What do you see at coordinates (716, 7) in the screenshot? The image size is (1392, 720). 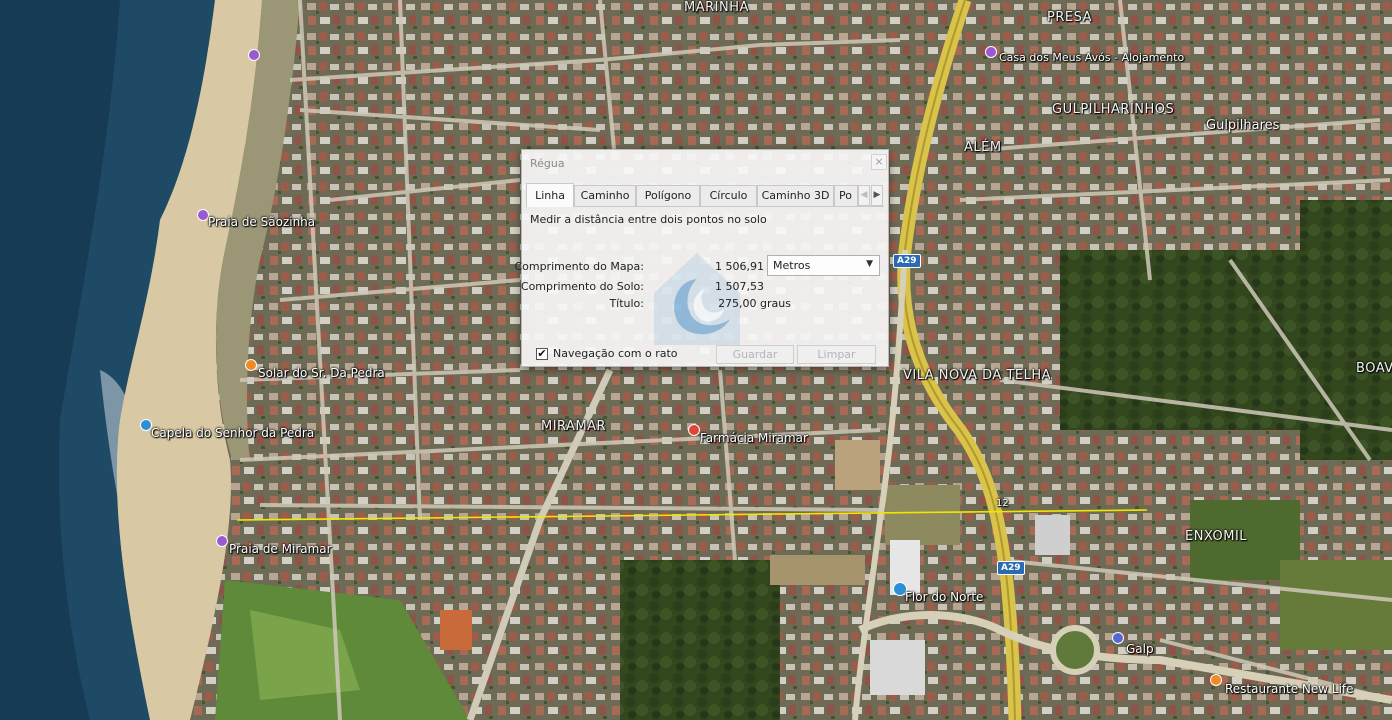 I see `label-marinha: MARINHA` at bounding box center [716, 7].